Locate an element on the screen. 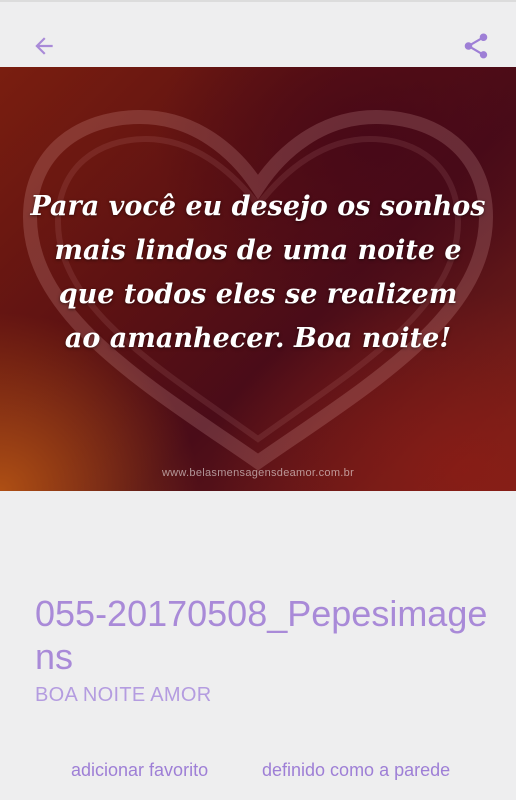  quote-line: que todos eles se realizem is located at coordinates (258, 294).